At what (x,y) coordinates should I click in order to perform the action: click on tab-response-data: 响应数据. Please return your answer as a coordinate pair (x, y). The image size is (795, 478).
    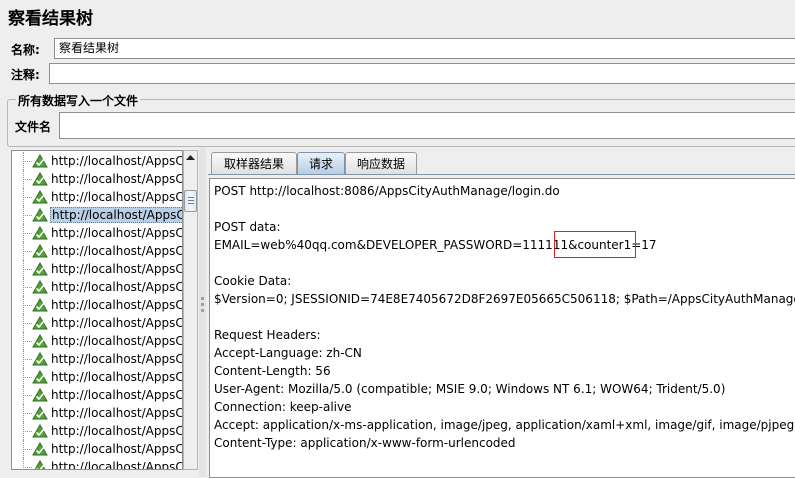
    Looking at the image, I should click on (381, 163).